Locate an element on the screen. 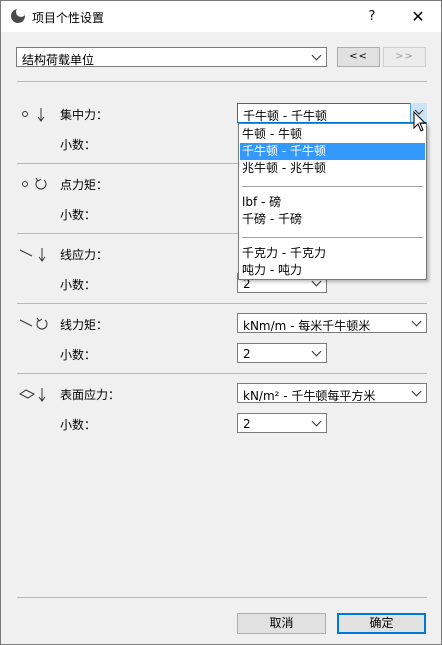  line-moment-decimals-select: 2 is located at coordinates (282, 353).